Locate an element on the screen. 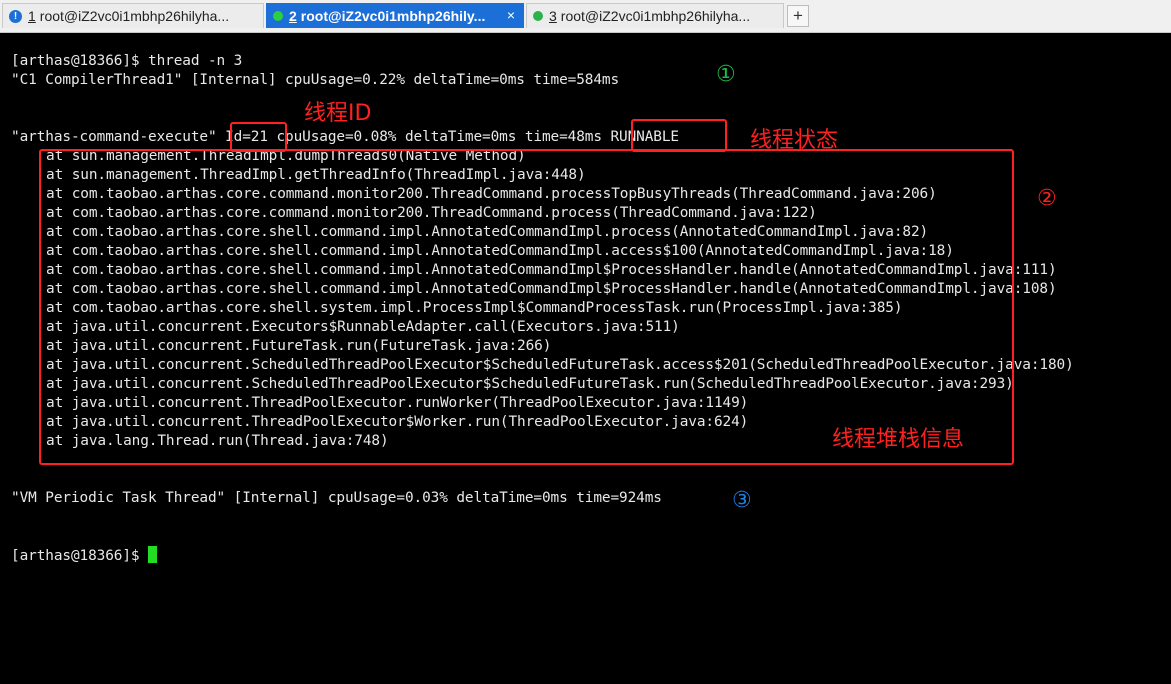 The height and width of the screenshot is (684, 1171). tab-number: 2 is located at coordinates (293, 16).